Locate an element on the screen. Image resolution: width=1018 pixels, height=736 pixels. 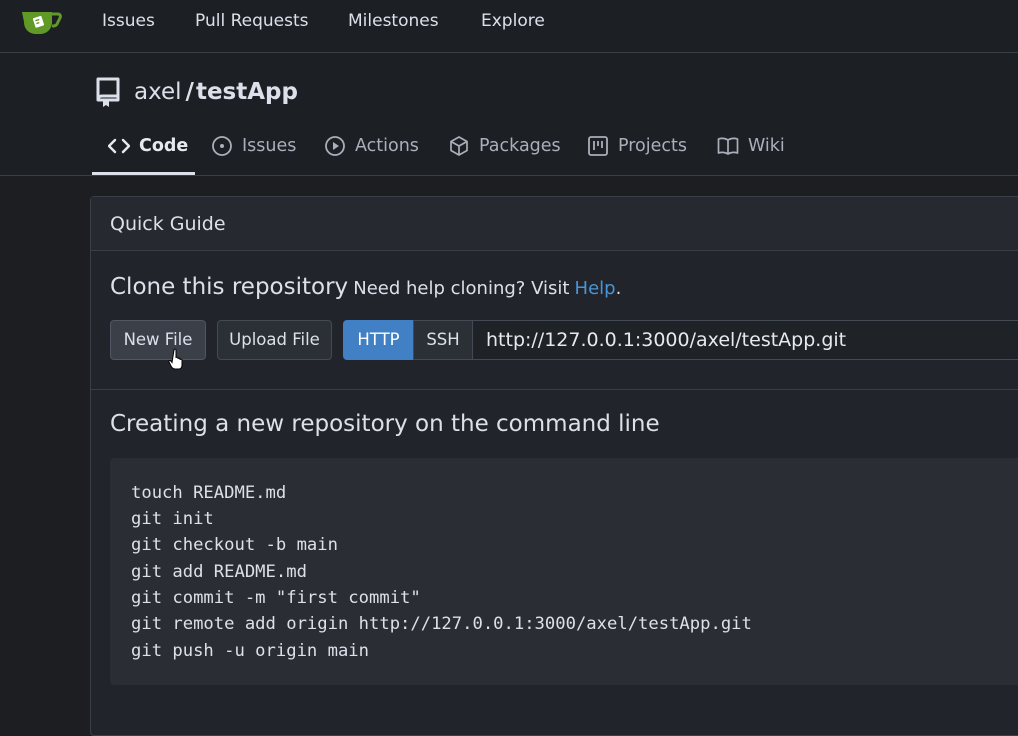
repo-title: axel/testApp is located at coordinates (216, 92).